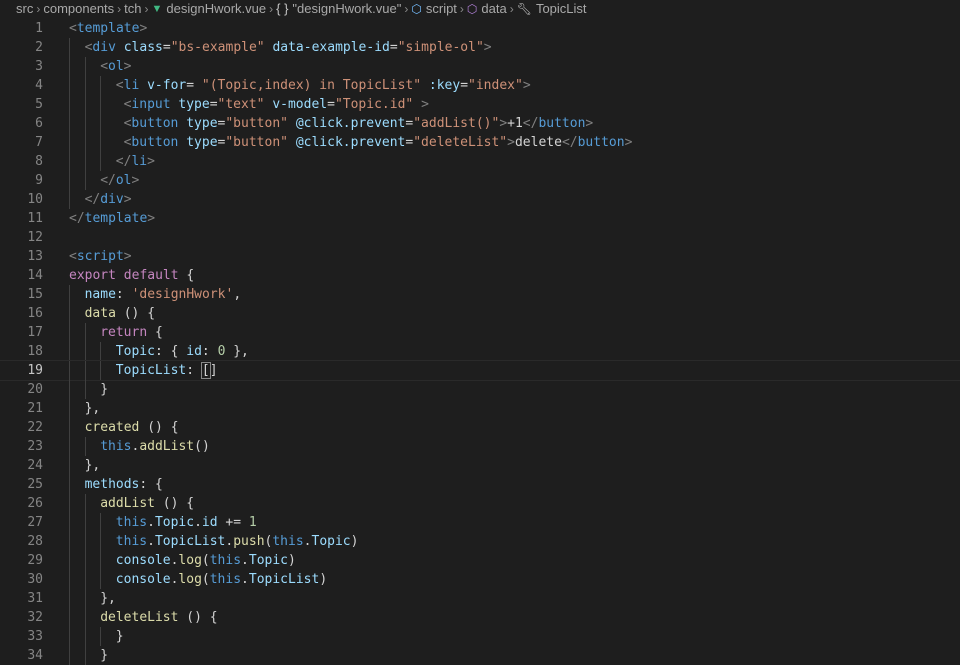  What do you see at coordinates (416, 8) in the screenshot?
I see `cube-icon: ⬡` at bounding box center [416, 8].